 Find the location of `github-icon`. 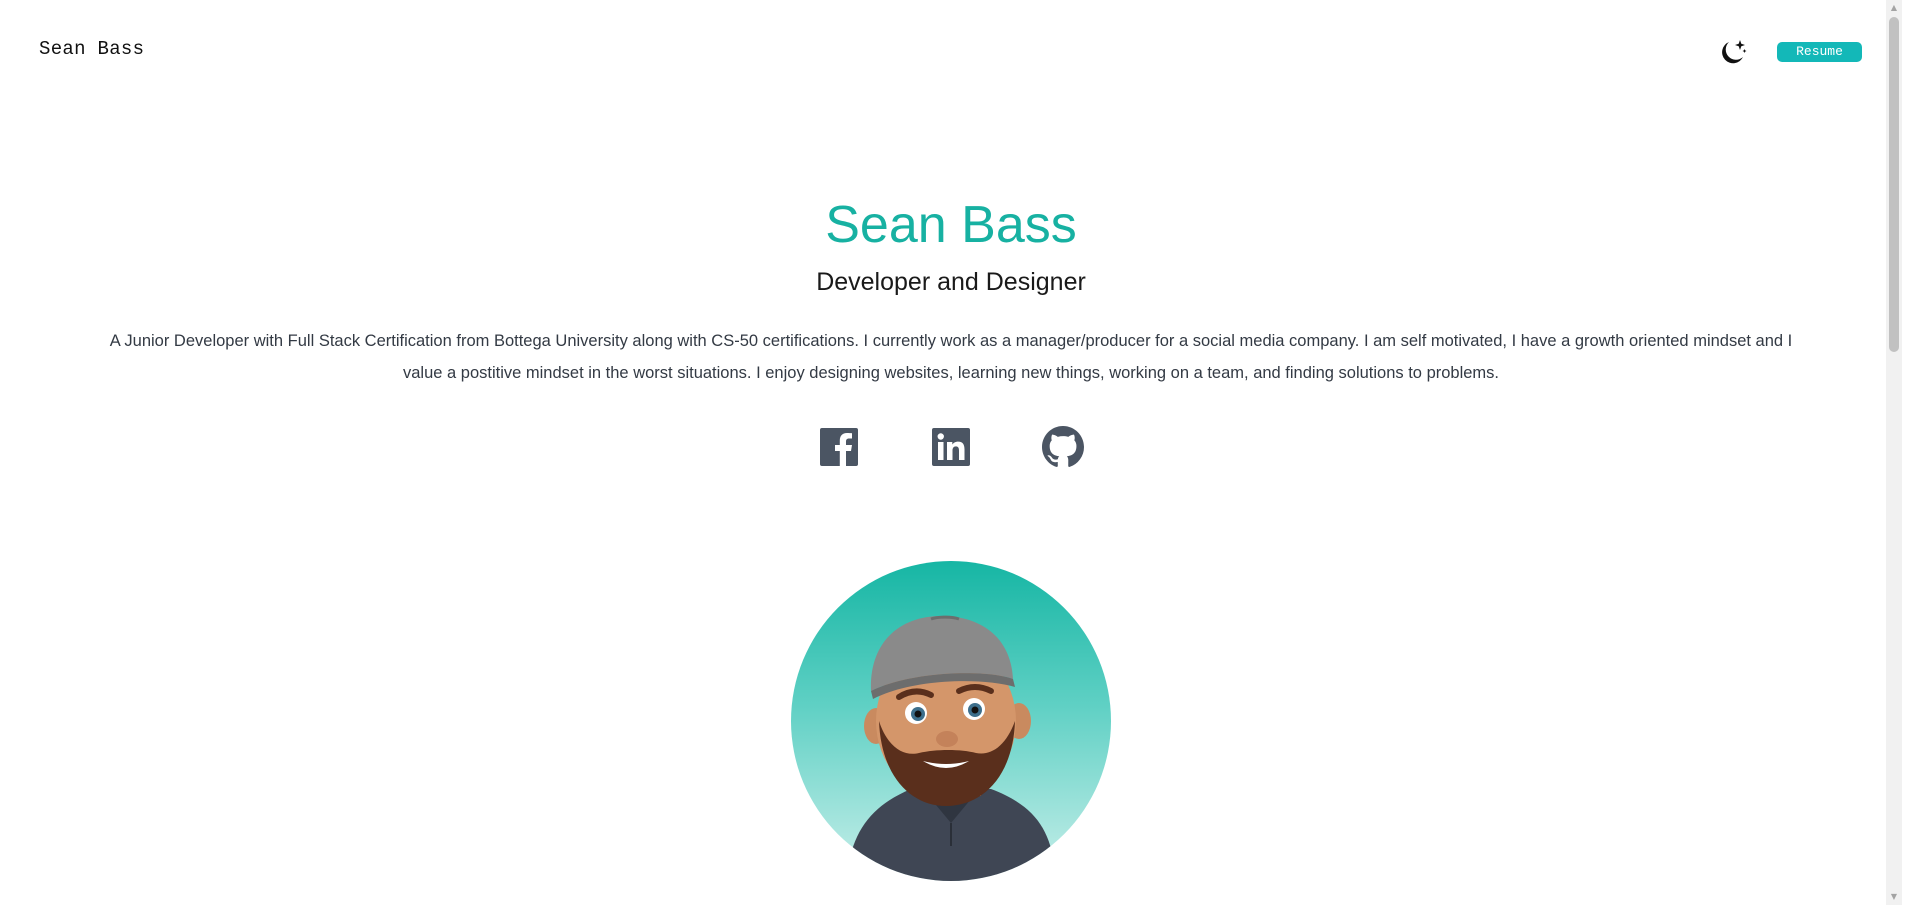

github-icon is located at coordinates (1063, 446).